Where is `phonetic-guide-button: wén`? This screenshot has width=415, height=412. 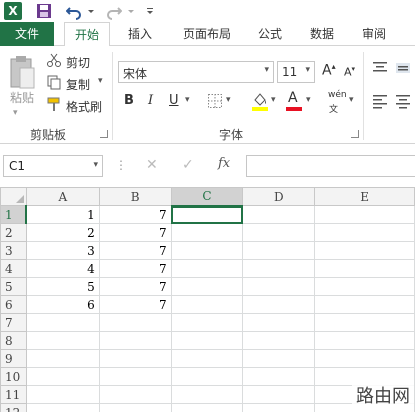
phonetic-guide-button: wén is located at coordinates (337, 95).